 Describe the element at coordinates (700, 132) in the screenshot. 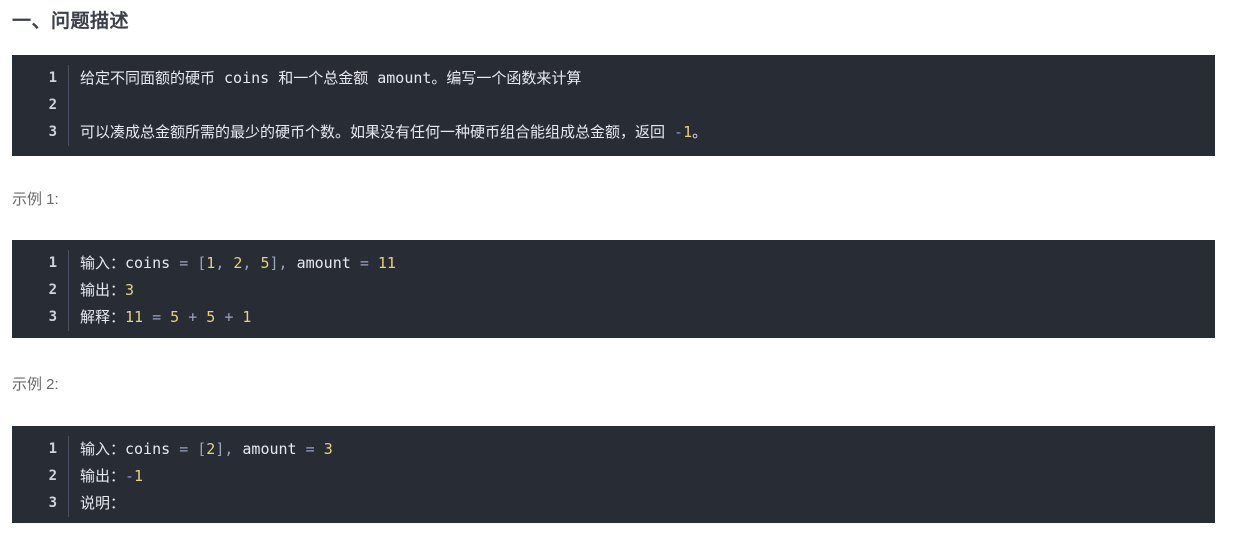

I see `code-token-text: 。` at that location.